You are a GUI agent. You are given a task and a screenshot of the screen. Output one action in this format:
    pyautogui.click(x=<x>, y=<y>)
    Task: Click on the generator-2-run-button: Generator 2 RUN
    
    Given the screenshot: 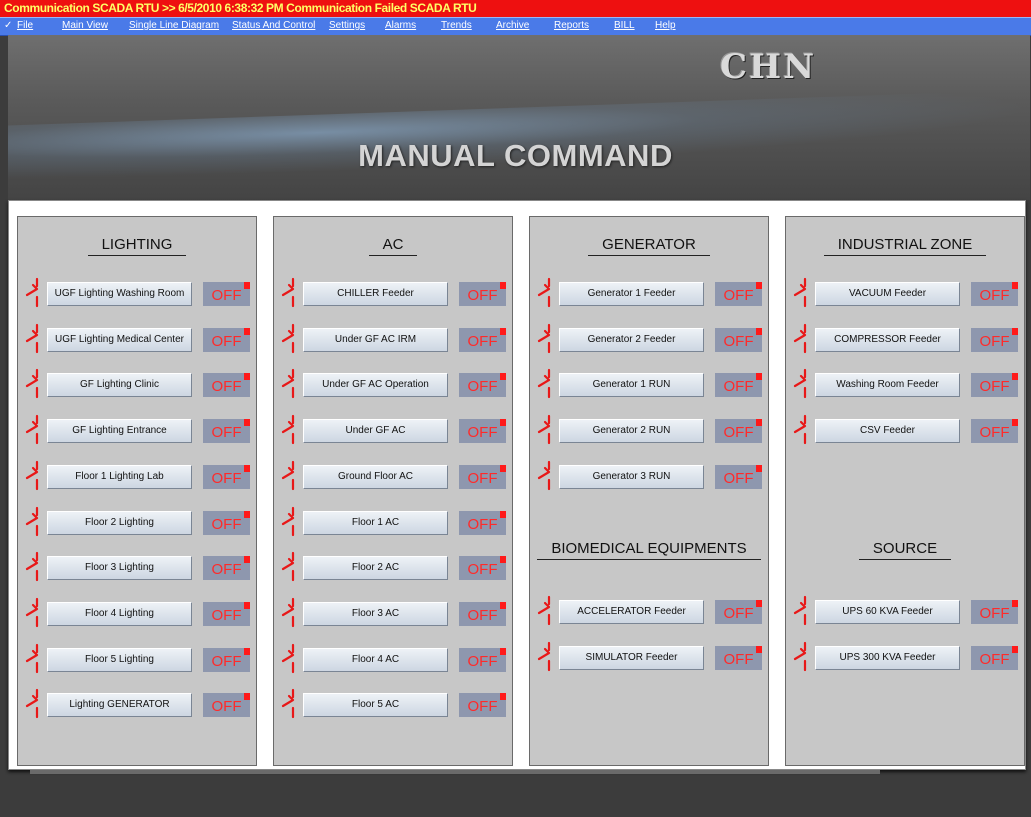 What is the action you would take?
    pyautogui.click(x=631, y=431)
    